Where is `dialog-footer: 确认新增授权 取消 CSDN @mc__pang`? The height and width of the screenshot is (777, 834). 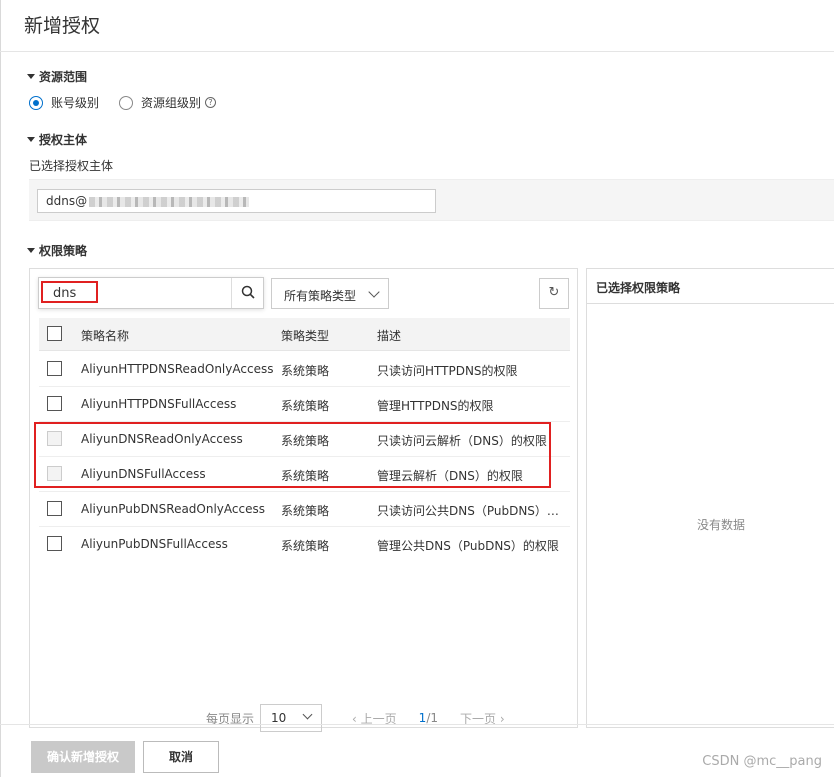 dialog-footer: 确认新增授权 取消 CSDN @mc__pang is located at coordinates (417, 750).